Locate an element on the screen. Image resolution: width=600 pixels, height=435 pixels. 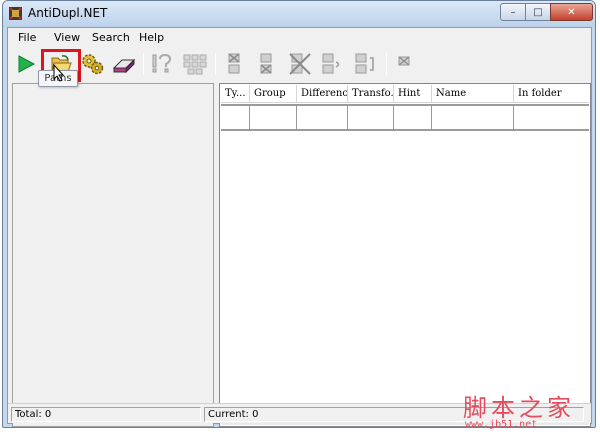
delete-second-icon is located at coordinates (266, 63).